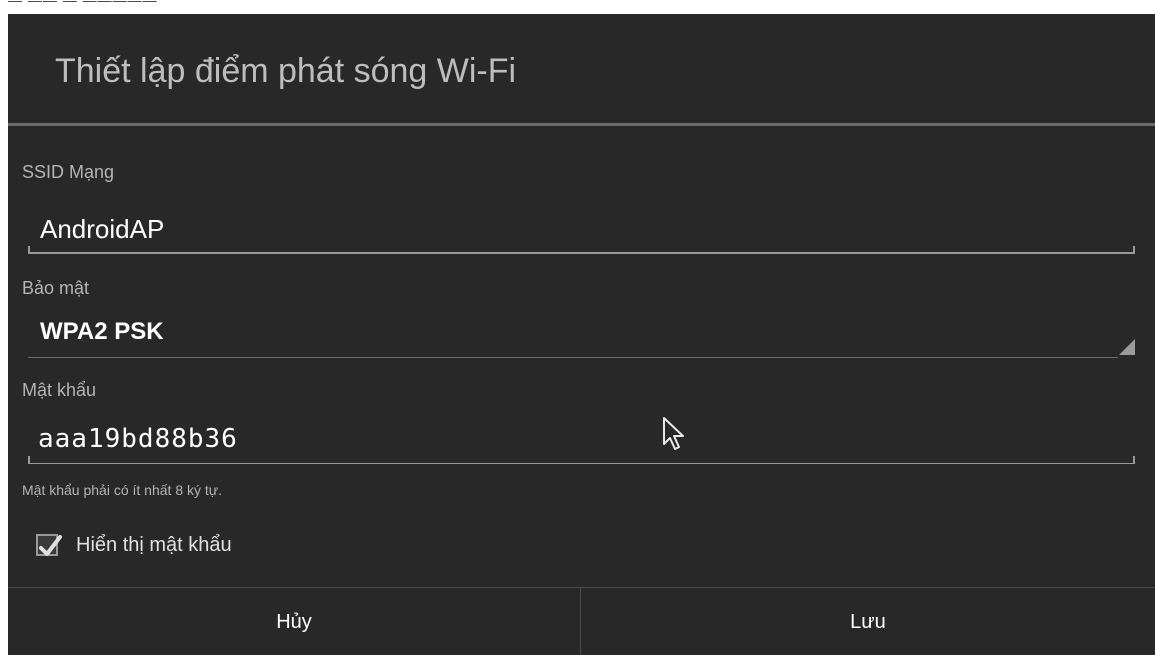 The height and width of the screenshot is (655, 1155). I want to click on cancel-button: Hủy, so click(294, 621).